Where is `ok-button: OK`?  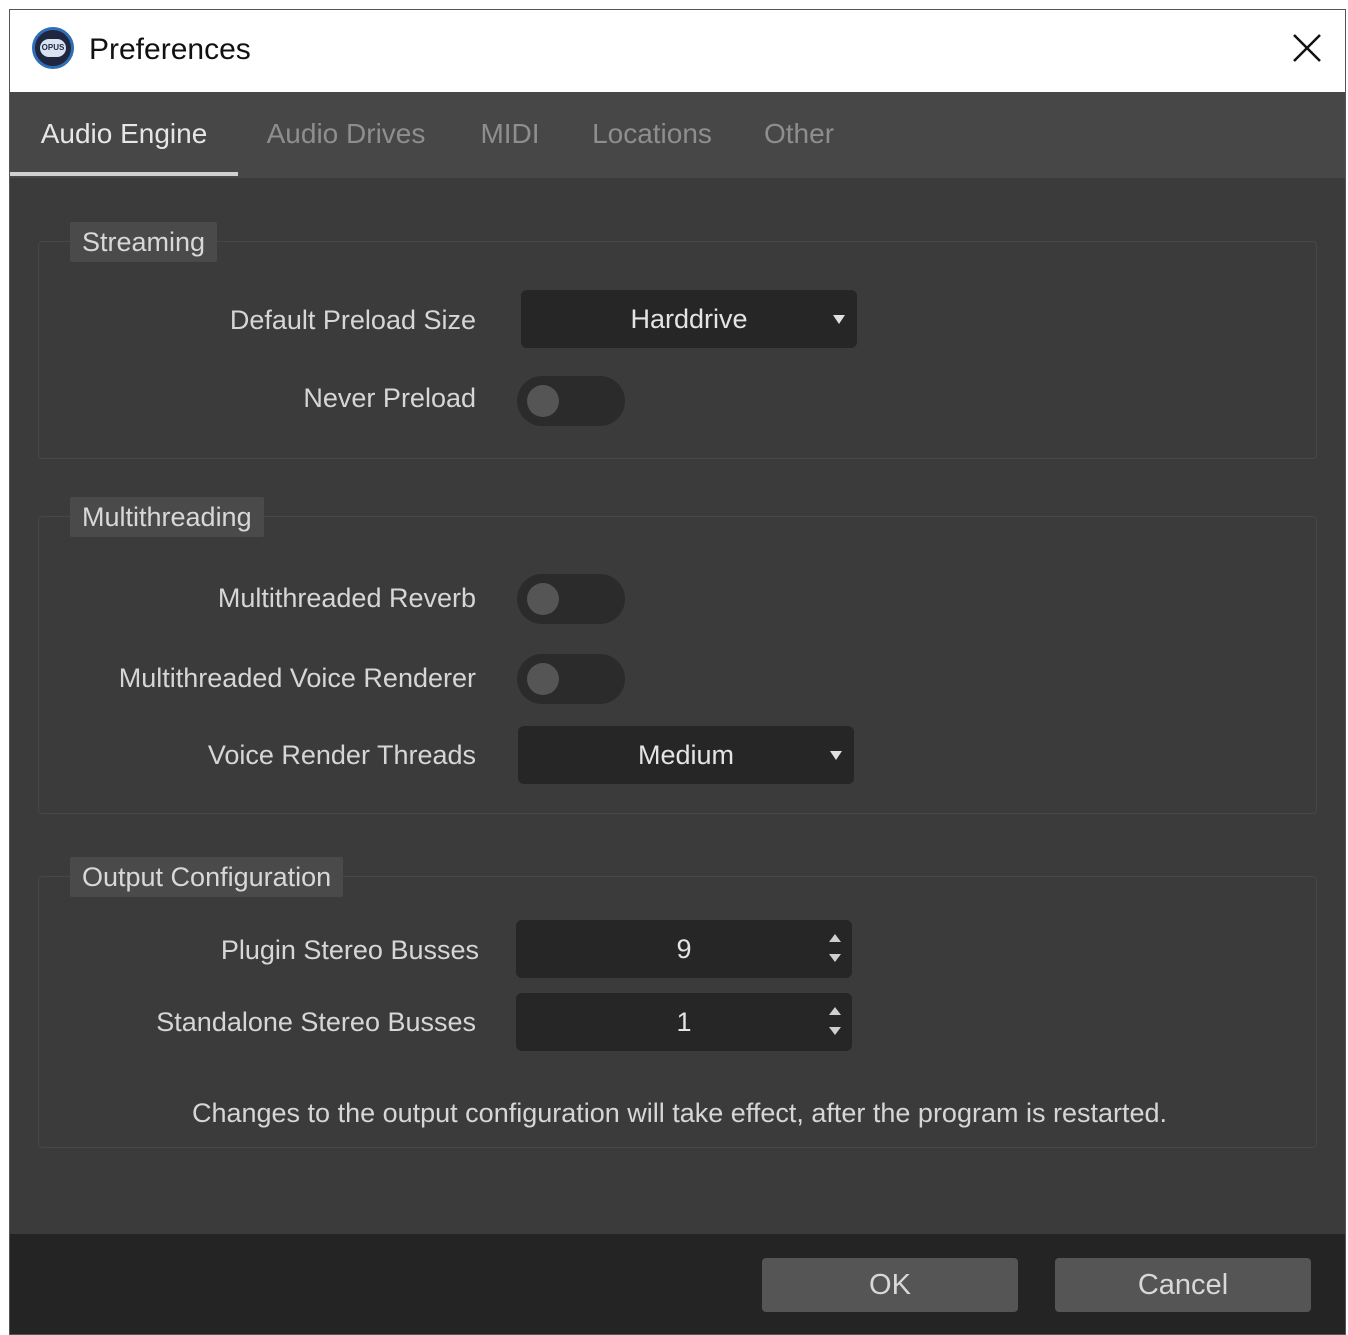
ok-button: OK is located at coordinates (890, 1285).